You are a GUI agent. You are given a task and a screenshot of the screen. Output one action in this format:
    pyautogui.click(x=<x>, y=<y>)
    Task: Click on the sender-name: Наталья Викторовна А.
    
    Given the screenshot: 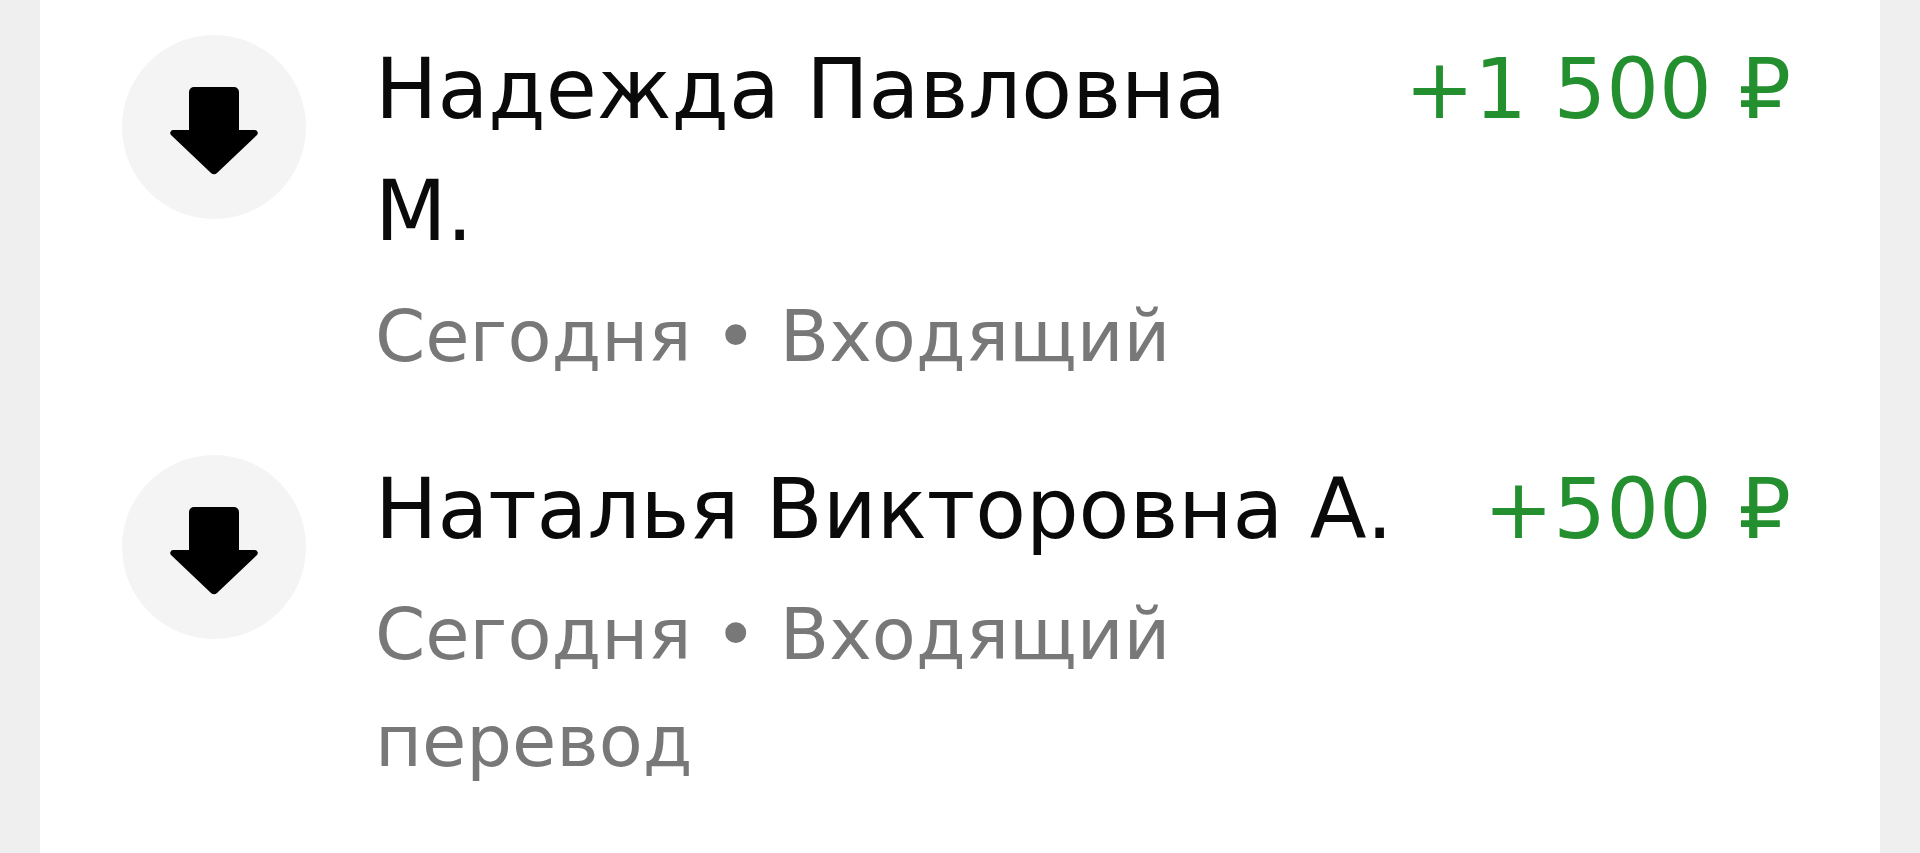 What is the action you would take?
    pyautogui.click(x=884, y=510)
    